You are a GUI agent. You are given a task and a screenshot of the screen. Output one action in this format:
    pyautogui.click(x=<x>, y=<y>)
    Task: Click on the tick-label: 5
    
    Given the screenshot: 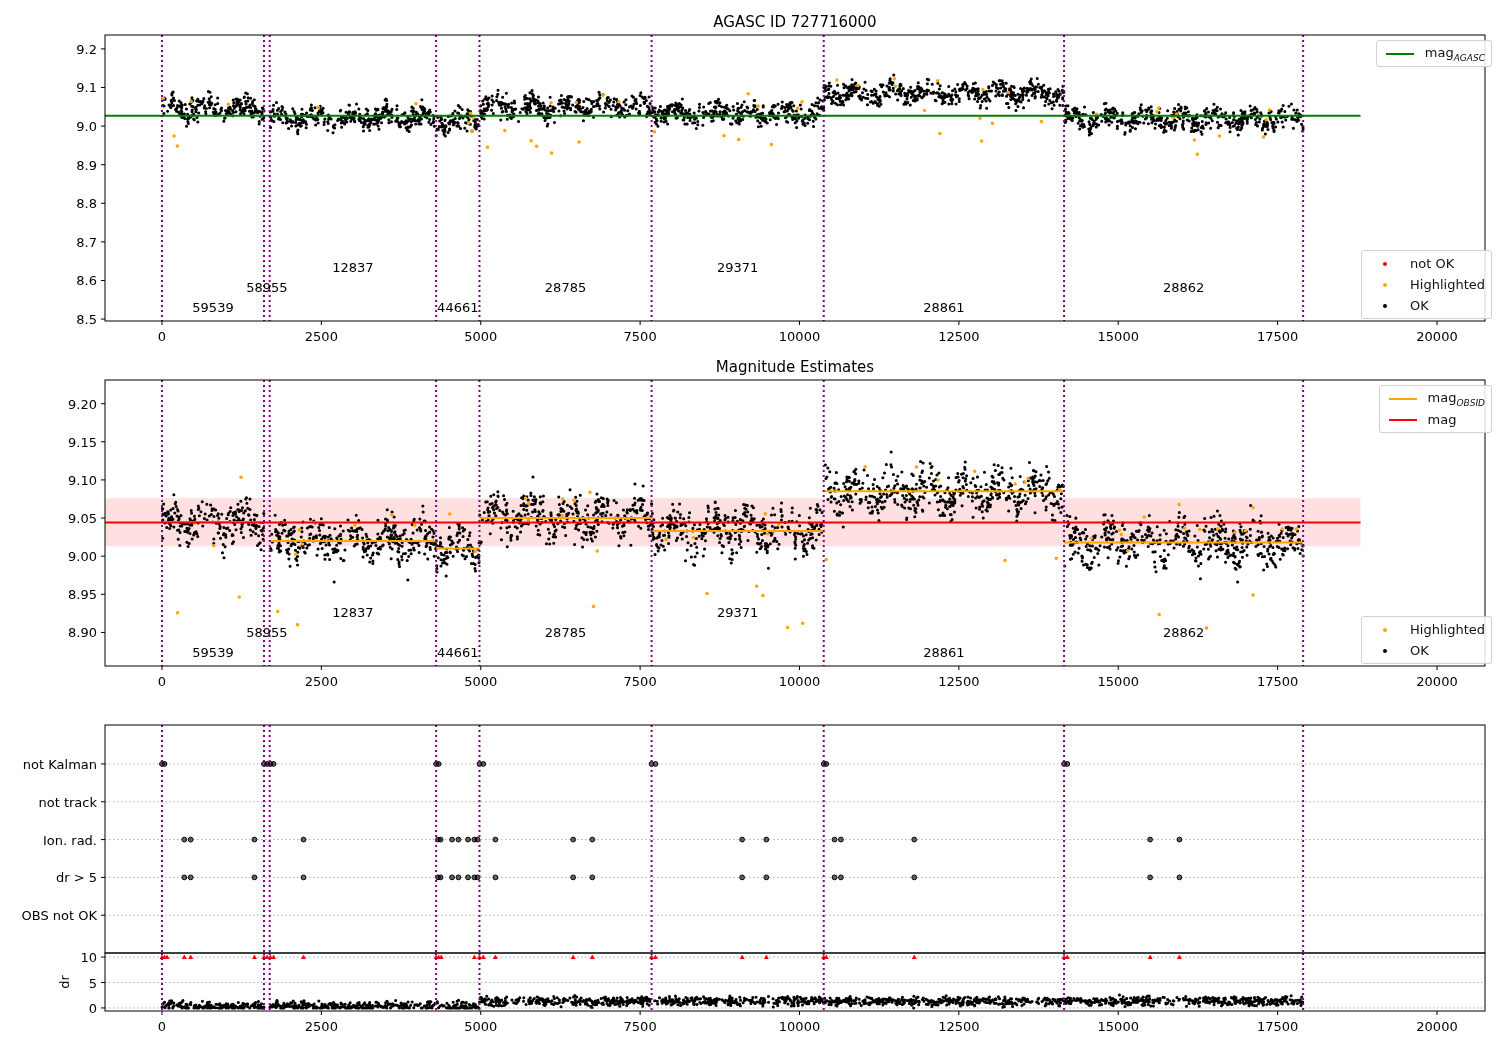 What is the action you would take?
    pyautogui.click(x=92, y=983)
    